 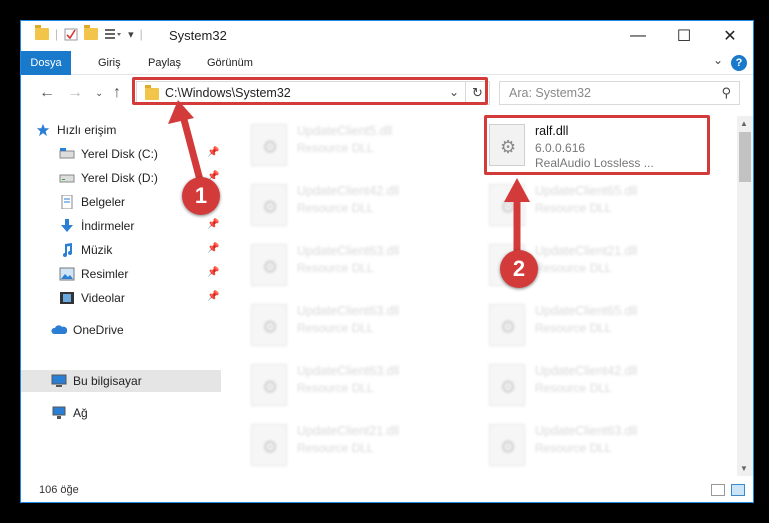 What do you see at coordinates (109, 63) in the screenshot?
I see `tab-home: Giriş` at bounding box center [109, 63].